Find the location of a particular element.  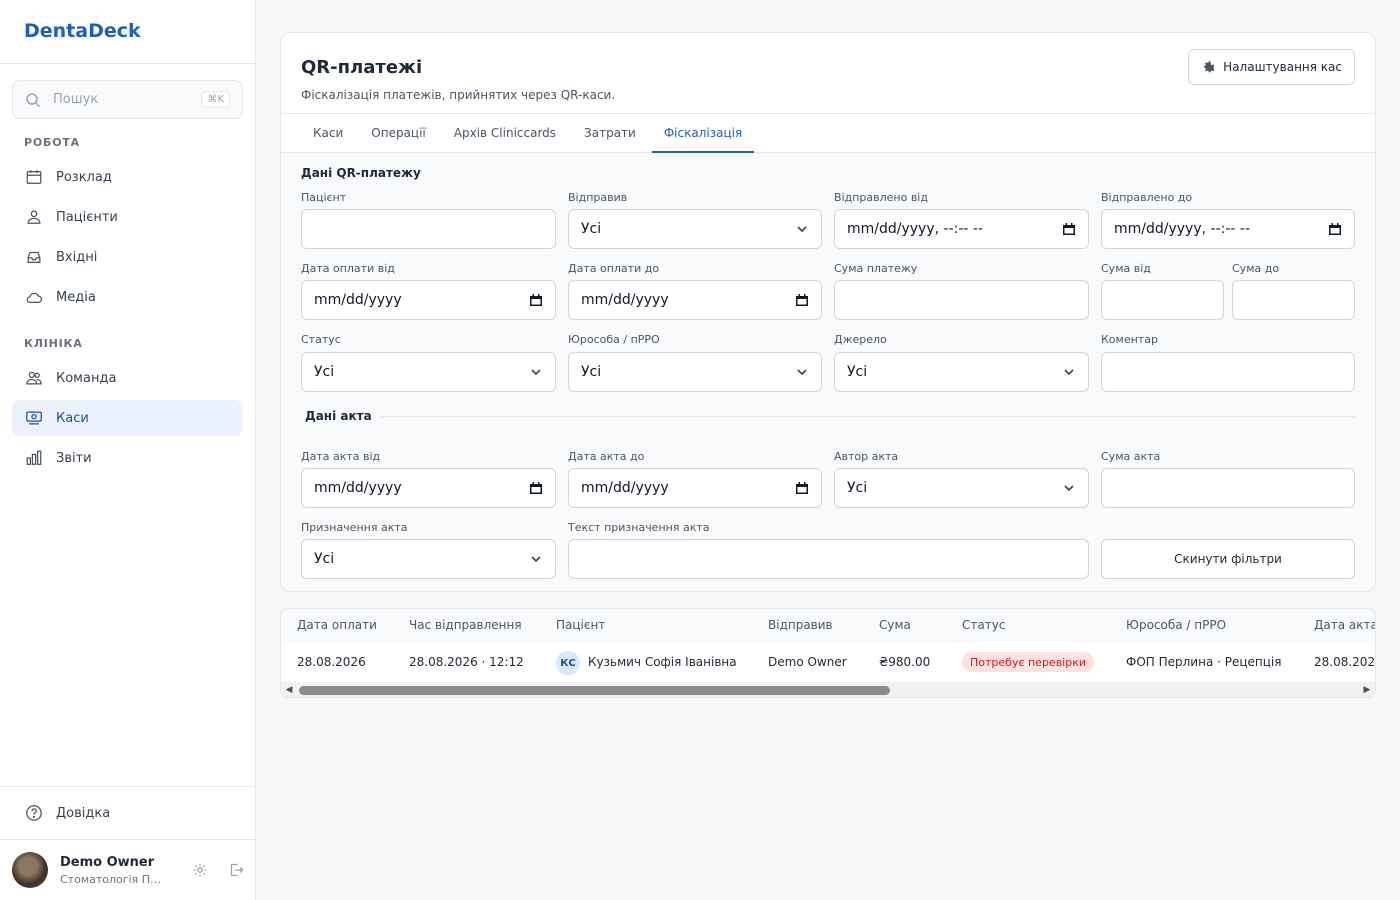

sender-select: Усі is located at coordinates (695, 229).